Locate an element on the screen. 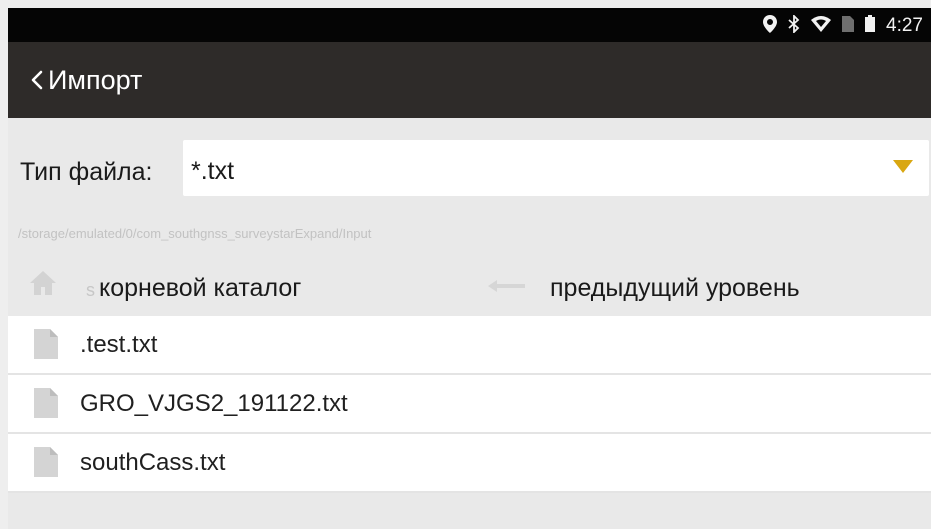 The width and height of the screenshot is (931, 529). status-bar: 4:27 is located at coordinates (469, 25).